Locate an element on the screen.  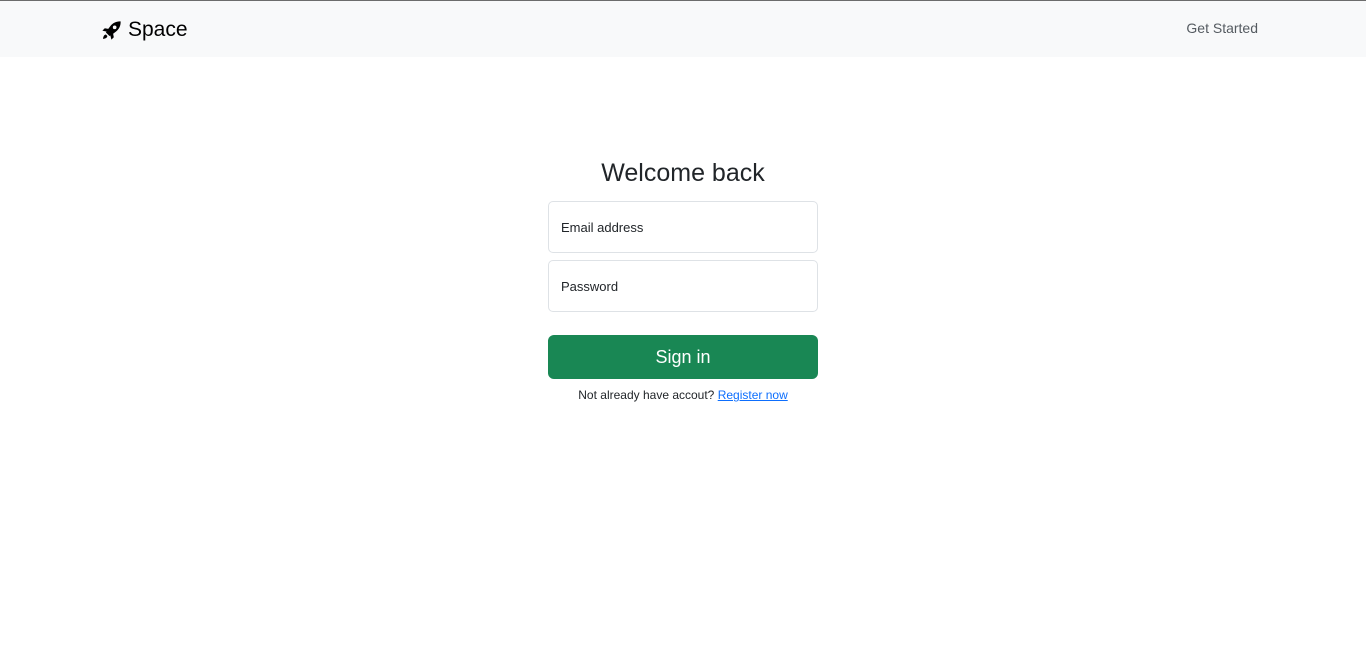
password-field is located at coordinates (683, 286).